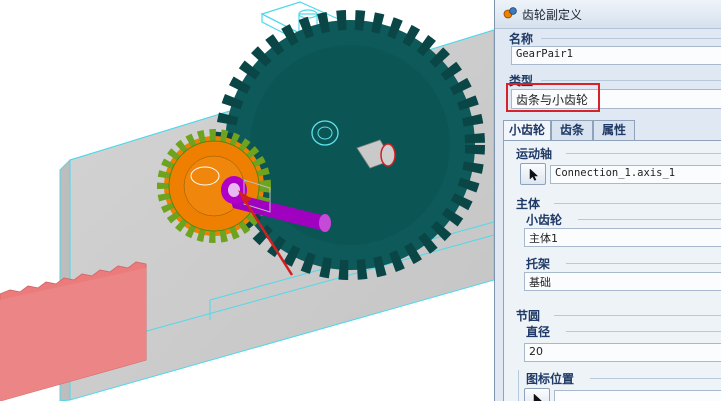  Describe the element at coordinates (521, 39) in the screenshot. I see `name-label: 名称` at that location.